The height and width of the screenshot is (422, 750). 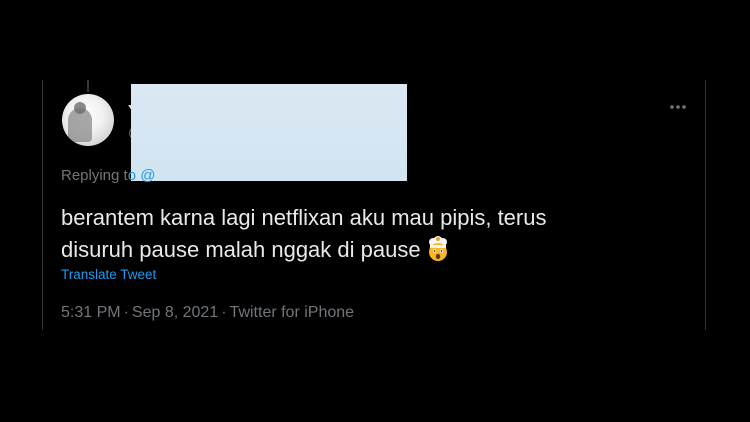 What do you see at coordinates (108, 274) in the screenshot?
I see `translate-tweet-link: Translate Tweet` at bounding box center [108, 274].